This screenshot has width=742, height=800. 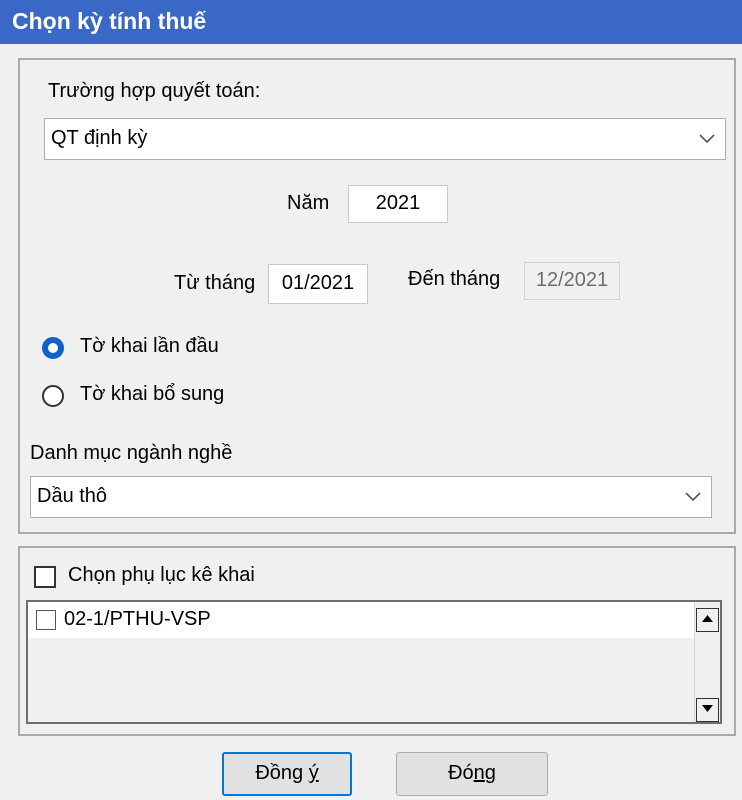 What do you see at coordinates (385, 139) in the screenshot?
I see `settlement-type-dropdown: QT định kỳ` at bounding box center [385, 139].